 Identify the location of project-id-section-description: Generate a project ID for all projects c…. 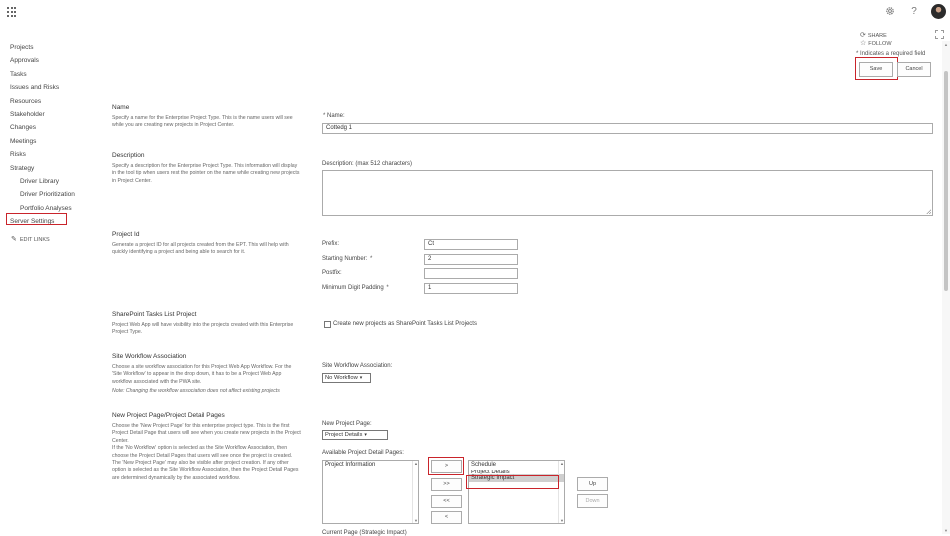
(200, 249).